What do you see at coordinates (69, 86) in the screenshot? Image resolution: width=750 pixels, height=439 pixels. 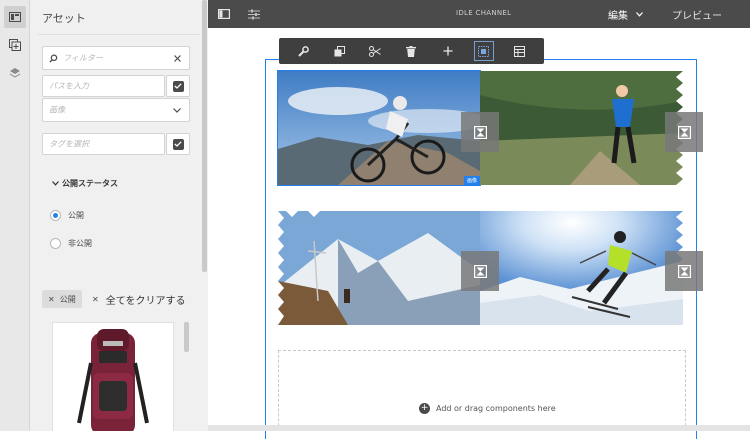 I see `path-placeholder: パスを入力` at bounding box center [69, 86].